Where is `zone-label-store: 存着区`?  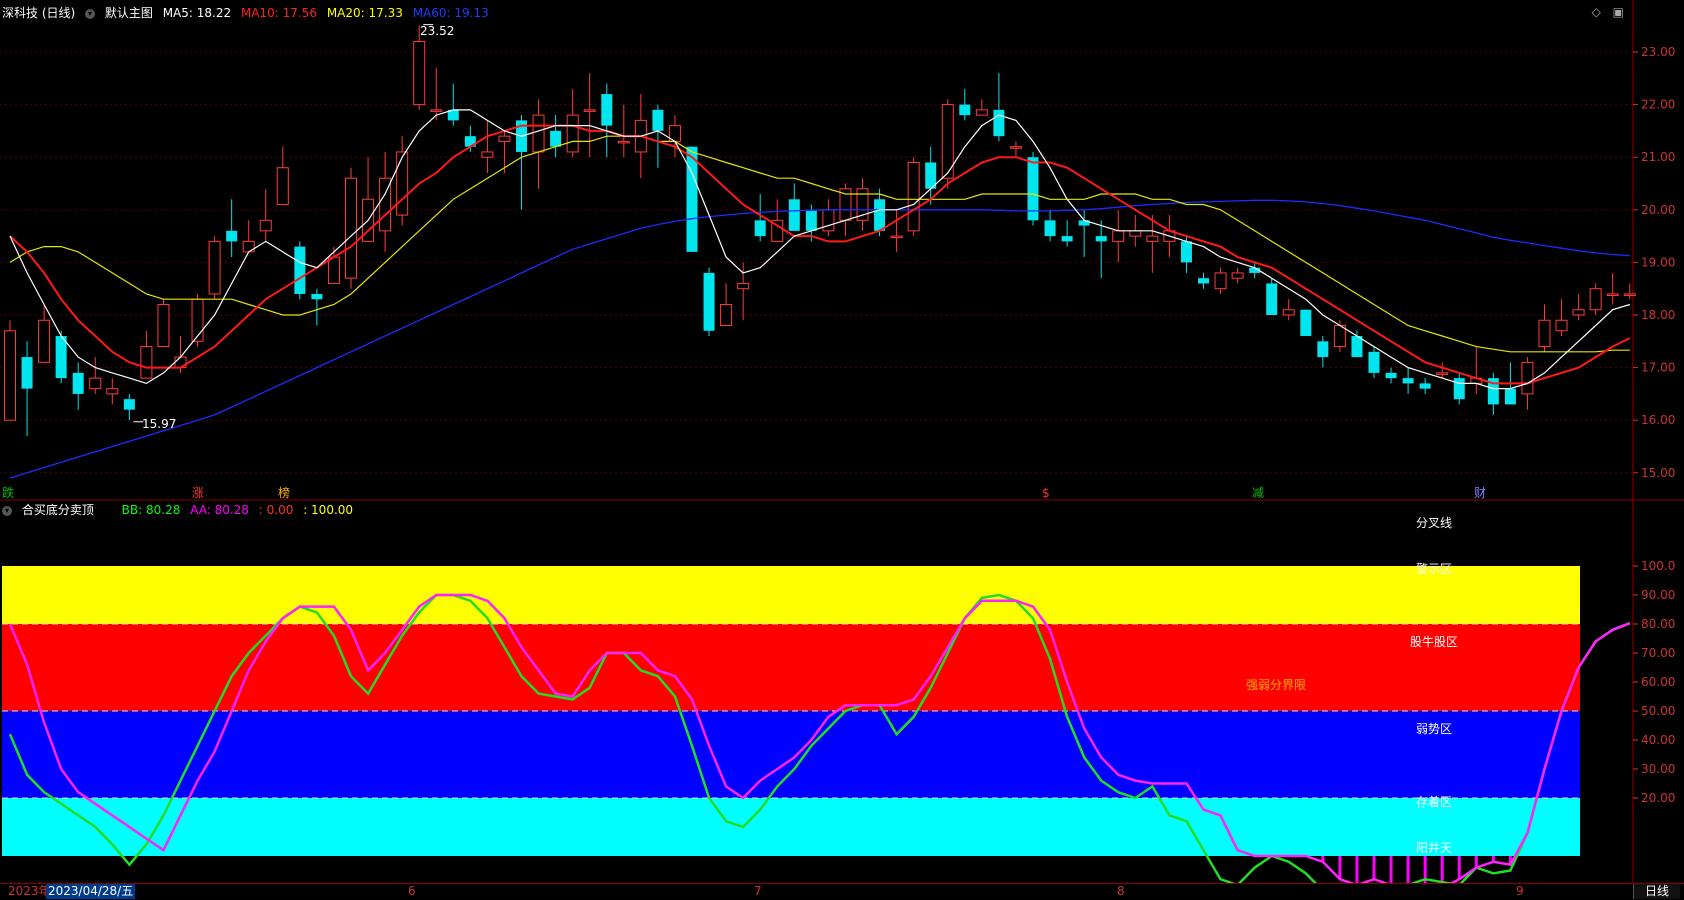
zone-label-store: 存着区 is located at coordinates (1434, 801).